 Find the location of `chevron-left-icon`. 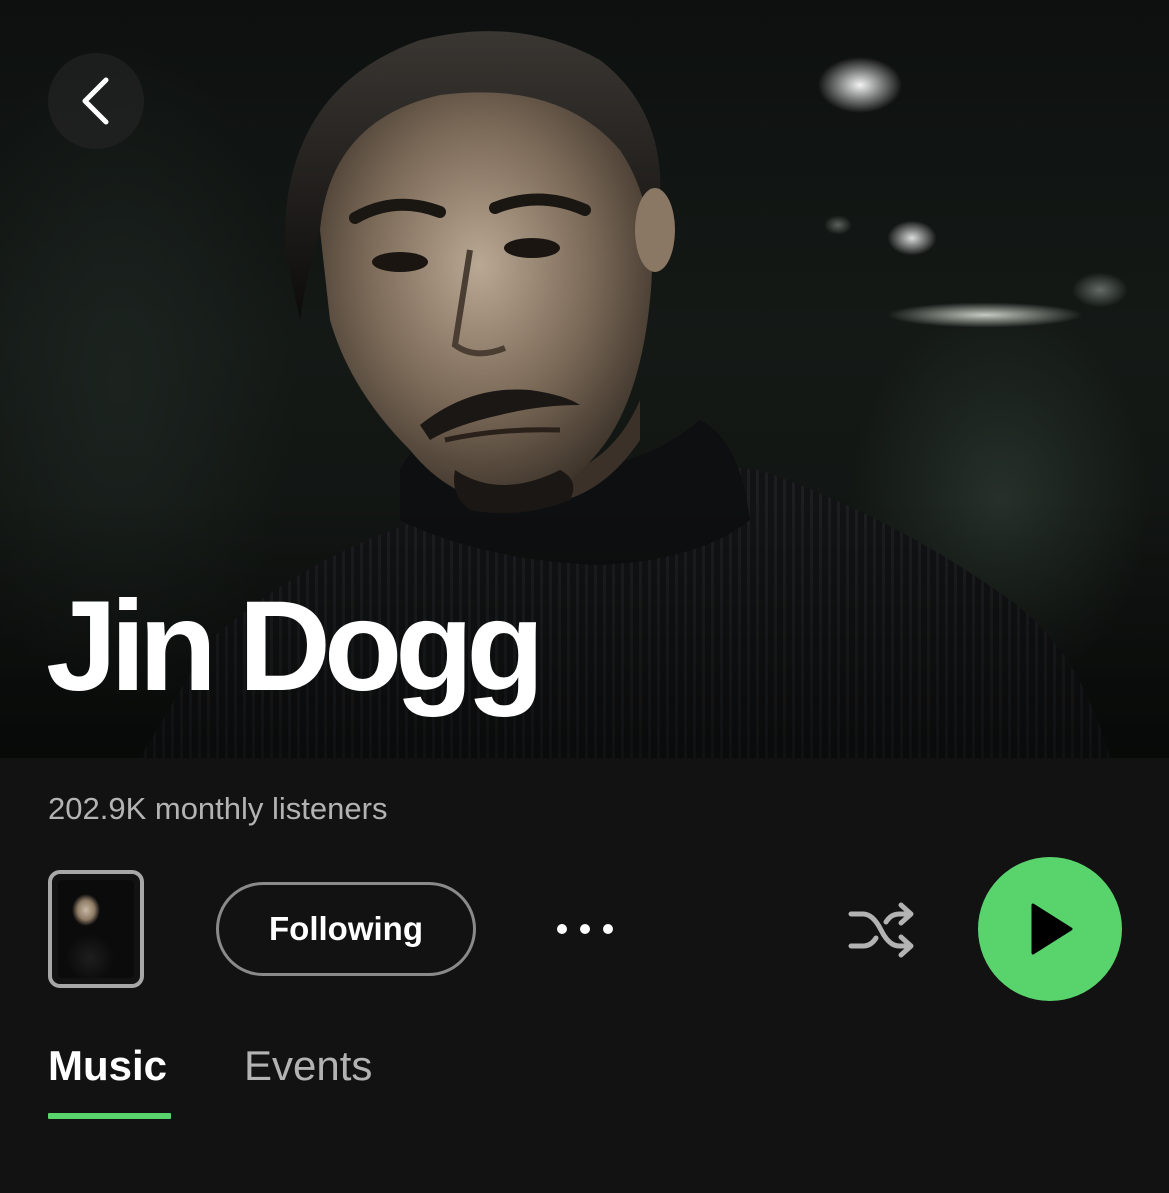

chevron-left-icon is located at coordinates (95, 101).